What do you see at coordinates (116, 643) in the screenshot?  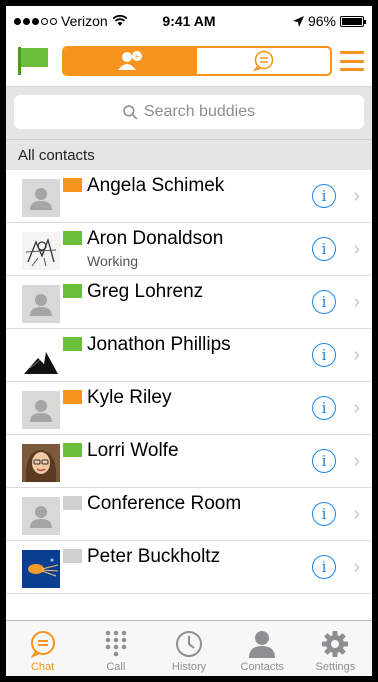 I see `keypad-icon` at bounding box center [116, 643].